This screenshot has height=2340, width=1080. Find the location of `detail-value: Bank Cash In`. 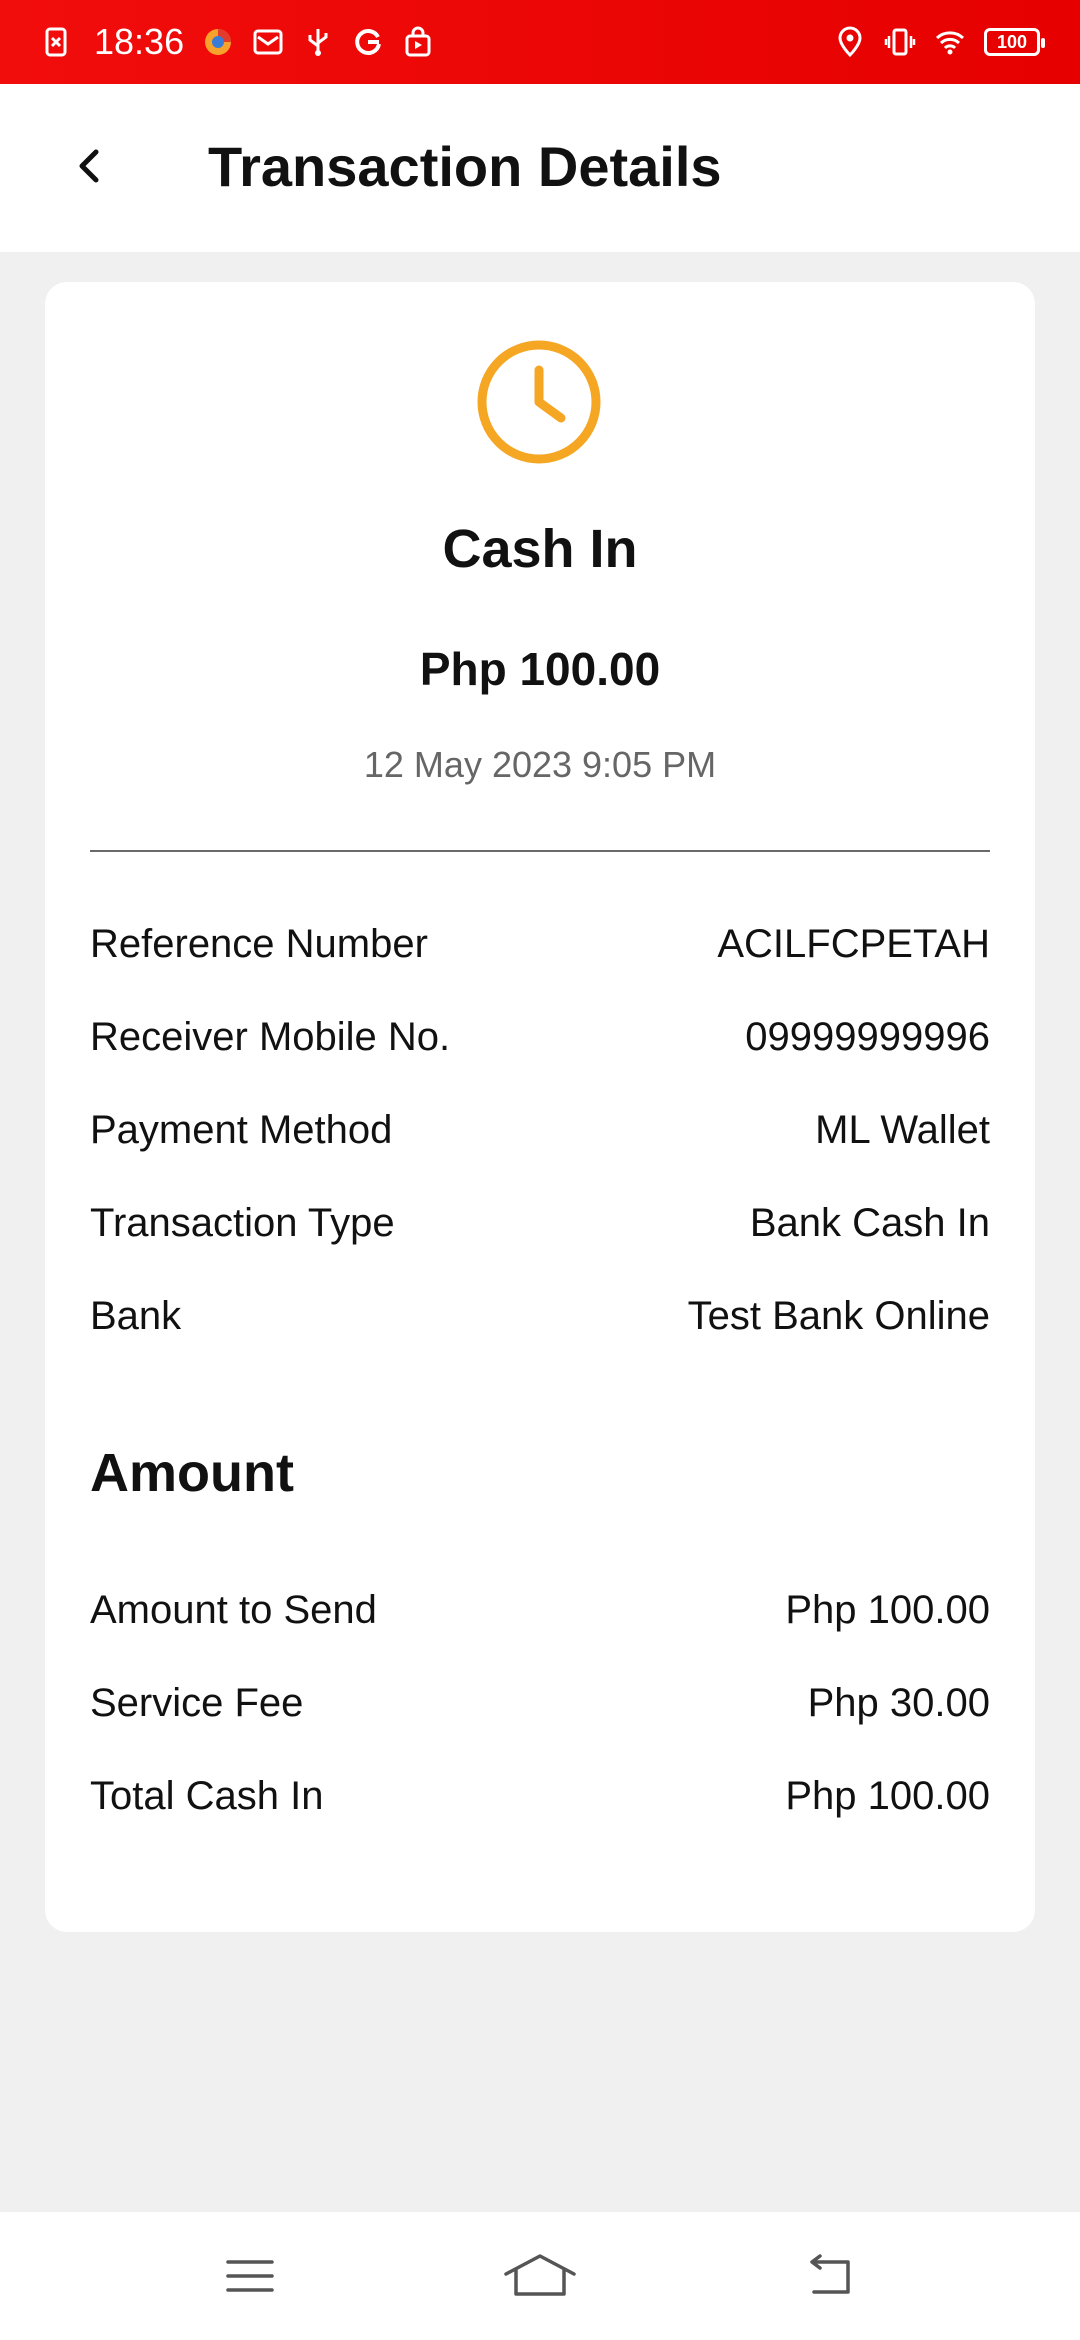

detail-value: Bank Cash In is located at coordinates (869, 1222).